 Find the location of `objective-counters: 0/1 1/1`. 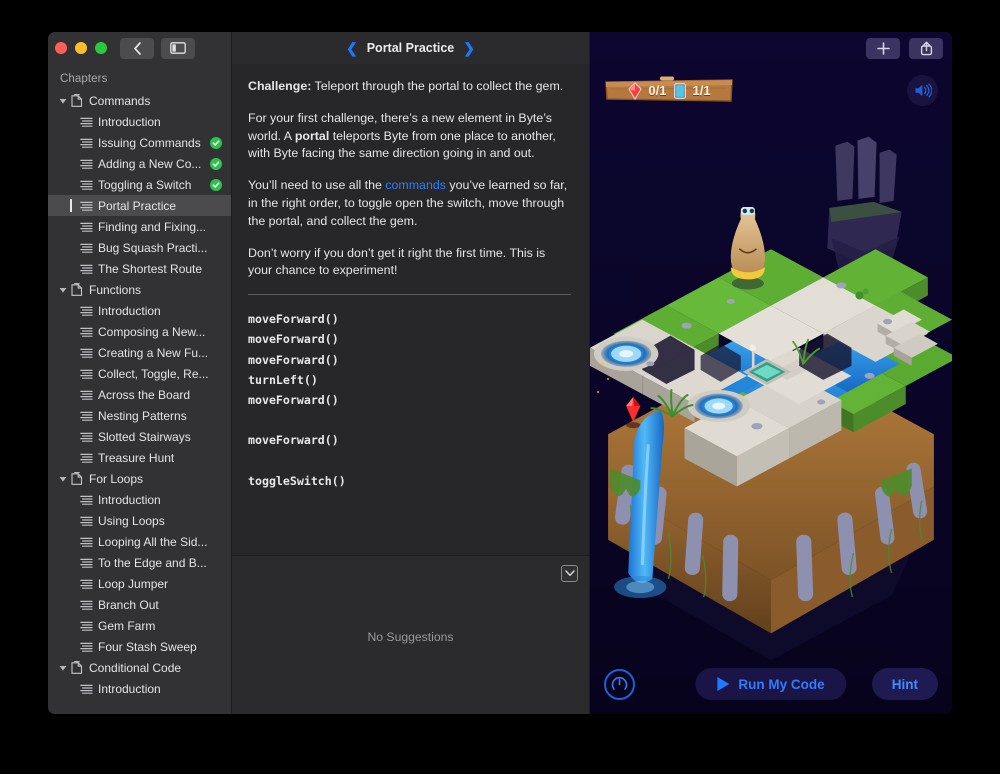

objective-counters: 0/1 1/1 is located at coordinates (669, 90).